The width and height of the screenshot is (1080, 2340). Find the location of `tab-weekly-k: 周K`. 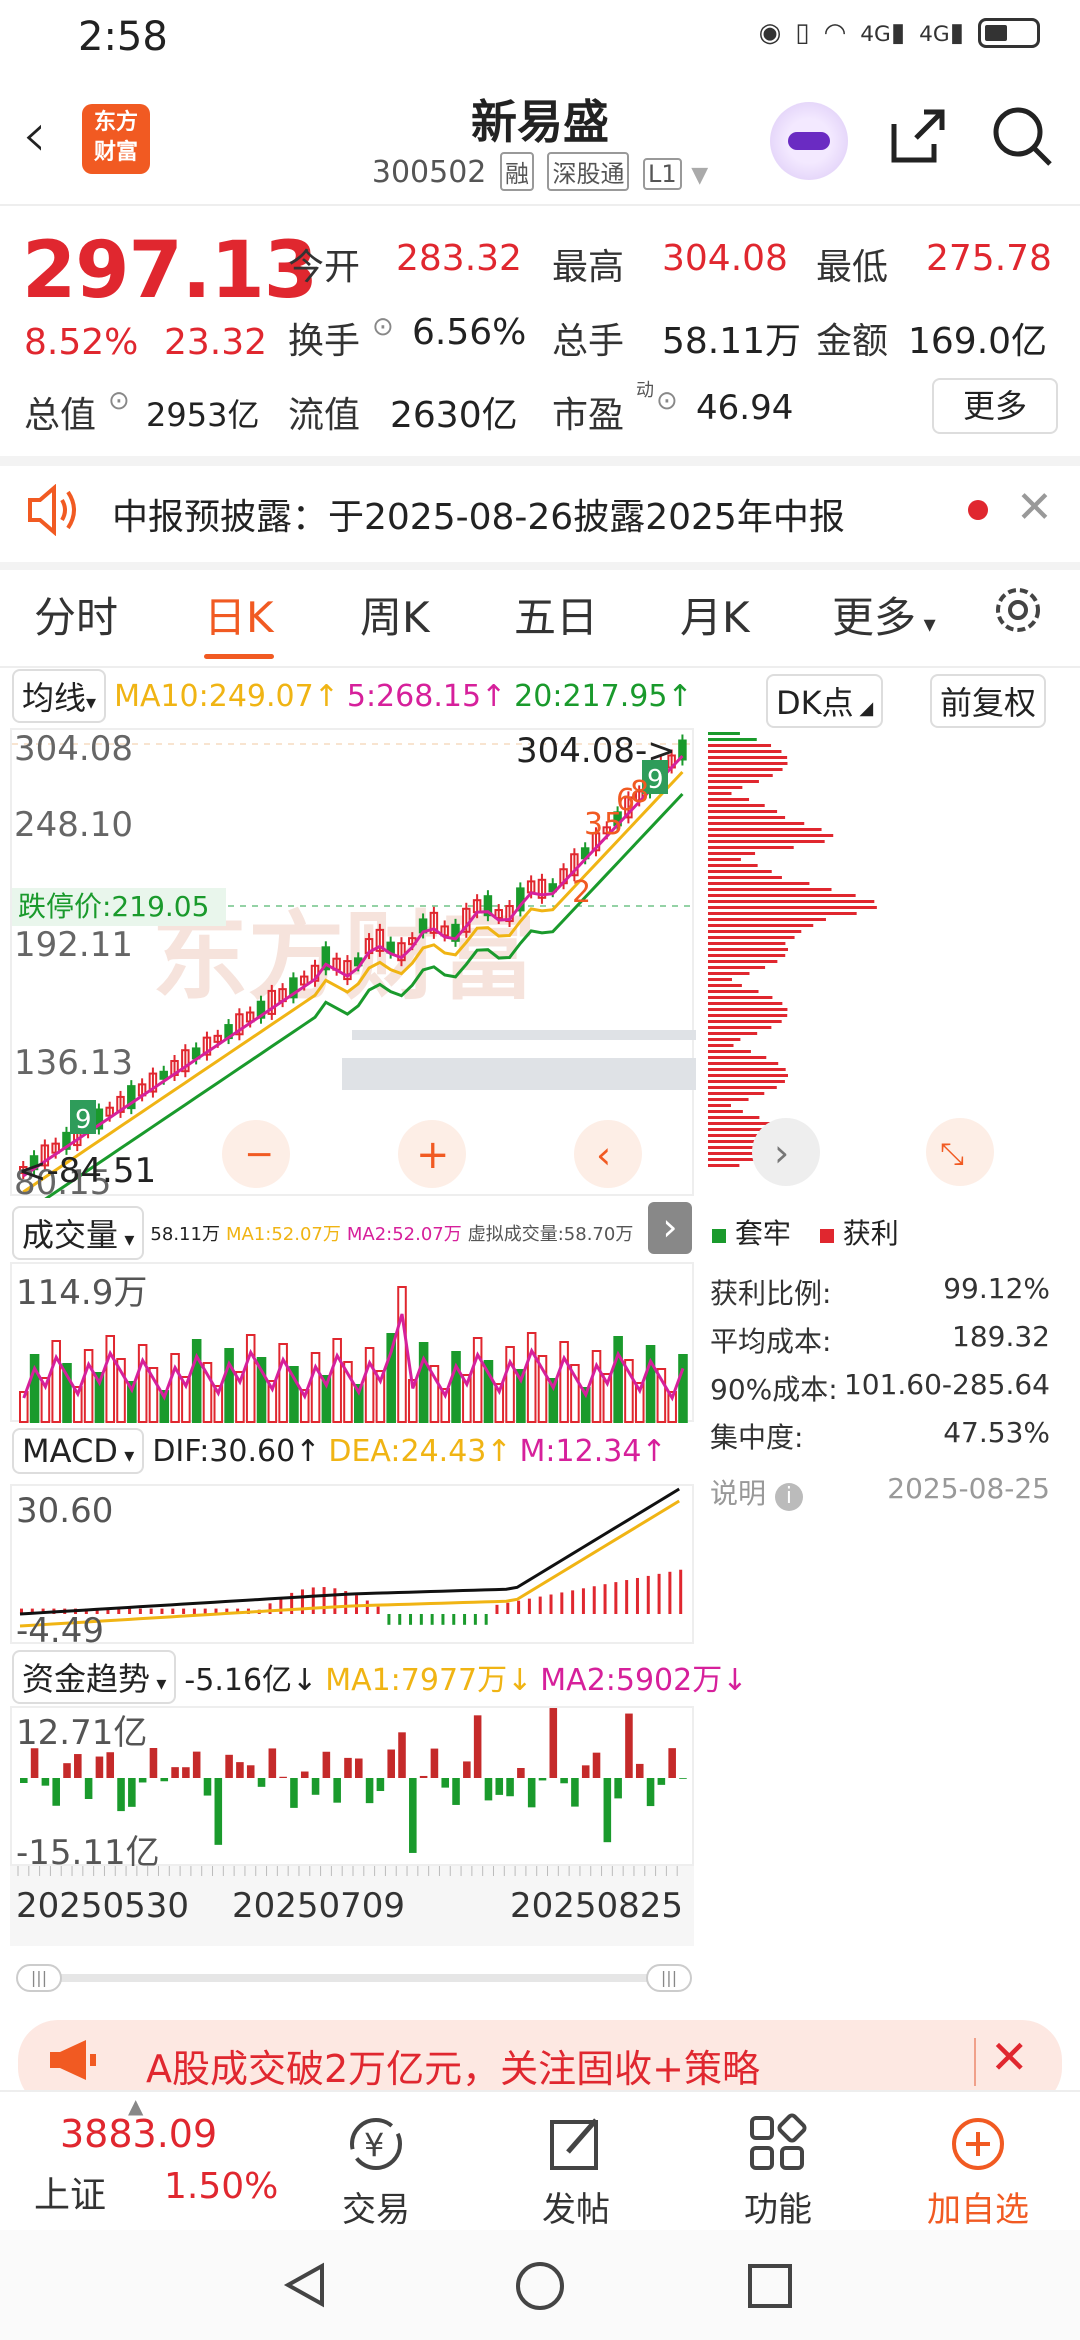

tab-weekly-k: 周K is located at coordinates (395, 614).